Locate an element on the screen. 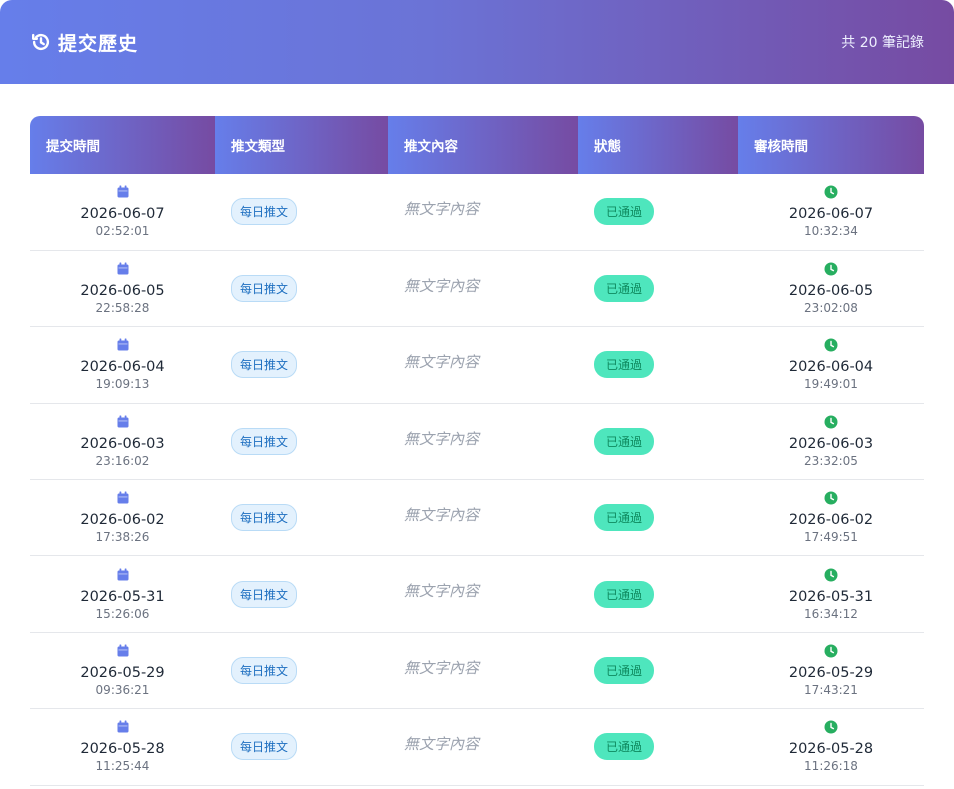 The image size is (954, 789). review-time: 17:49:51 is located at coordinates (831, 537).